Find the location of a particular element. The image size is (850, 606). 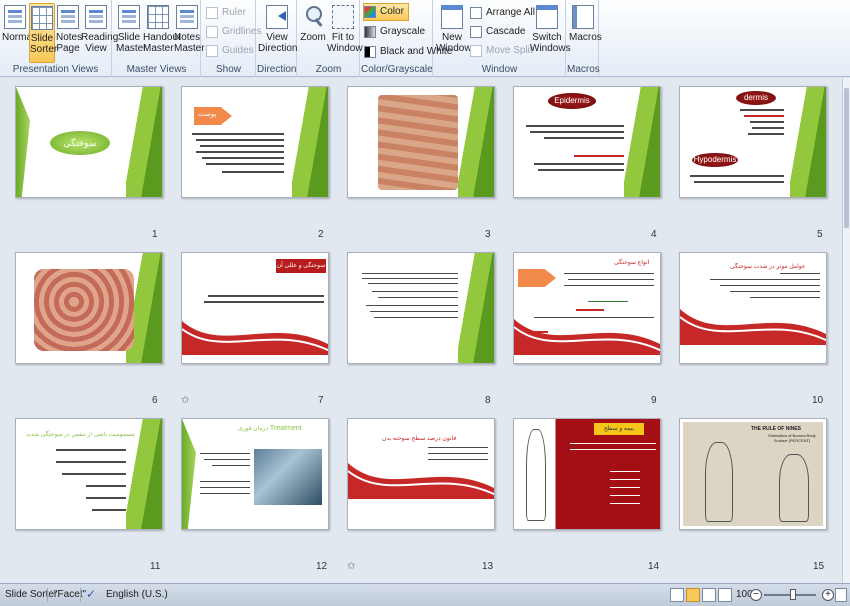

fit-to-window-button: Fit to Window is located at coordinates (345, 33).